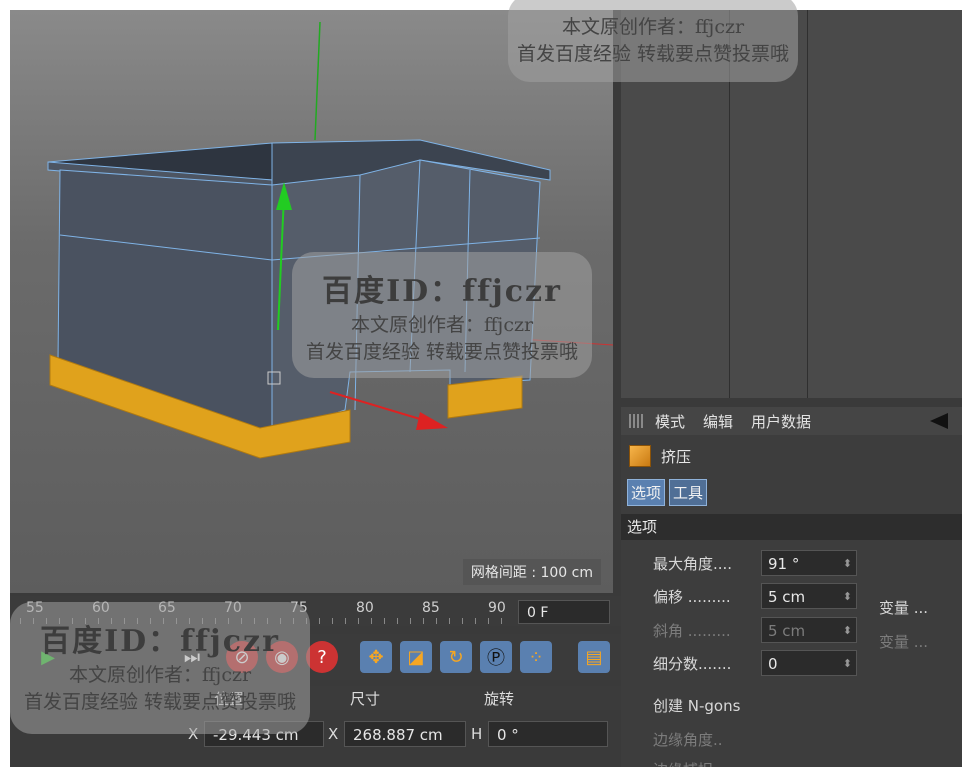 The height and width of the screenshot is (777, 972). What do you see at coordinates (496, 657) in the screenshot?
I see `parameter-icon: Ⓟ` at bounding box center [496, 657].